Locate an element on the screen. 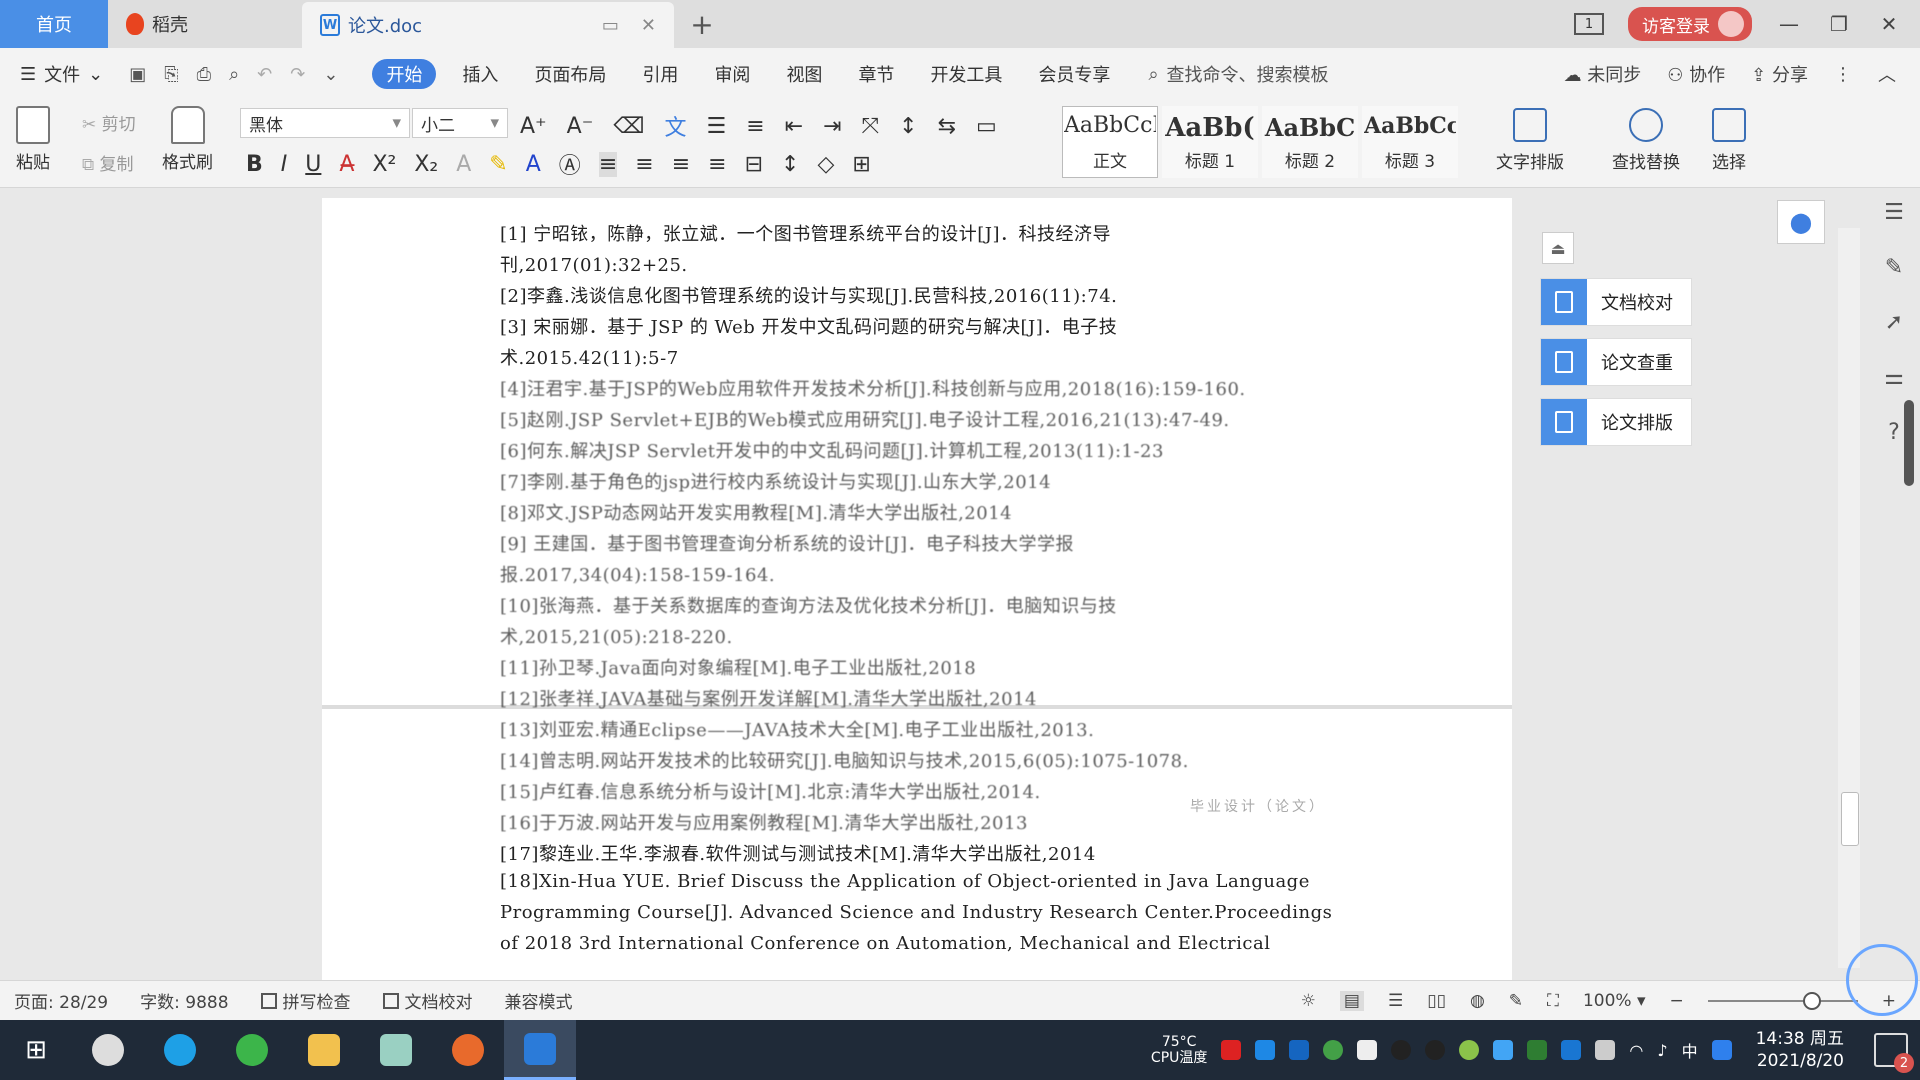 The width and height of the screenshot is (1920, 1080). zoom-level: 100% ▾ is located at coordinates (1614, 1001).